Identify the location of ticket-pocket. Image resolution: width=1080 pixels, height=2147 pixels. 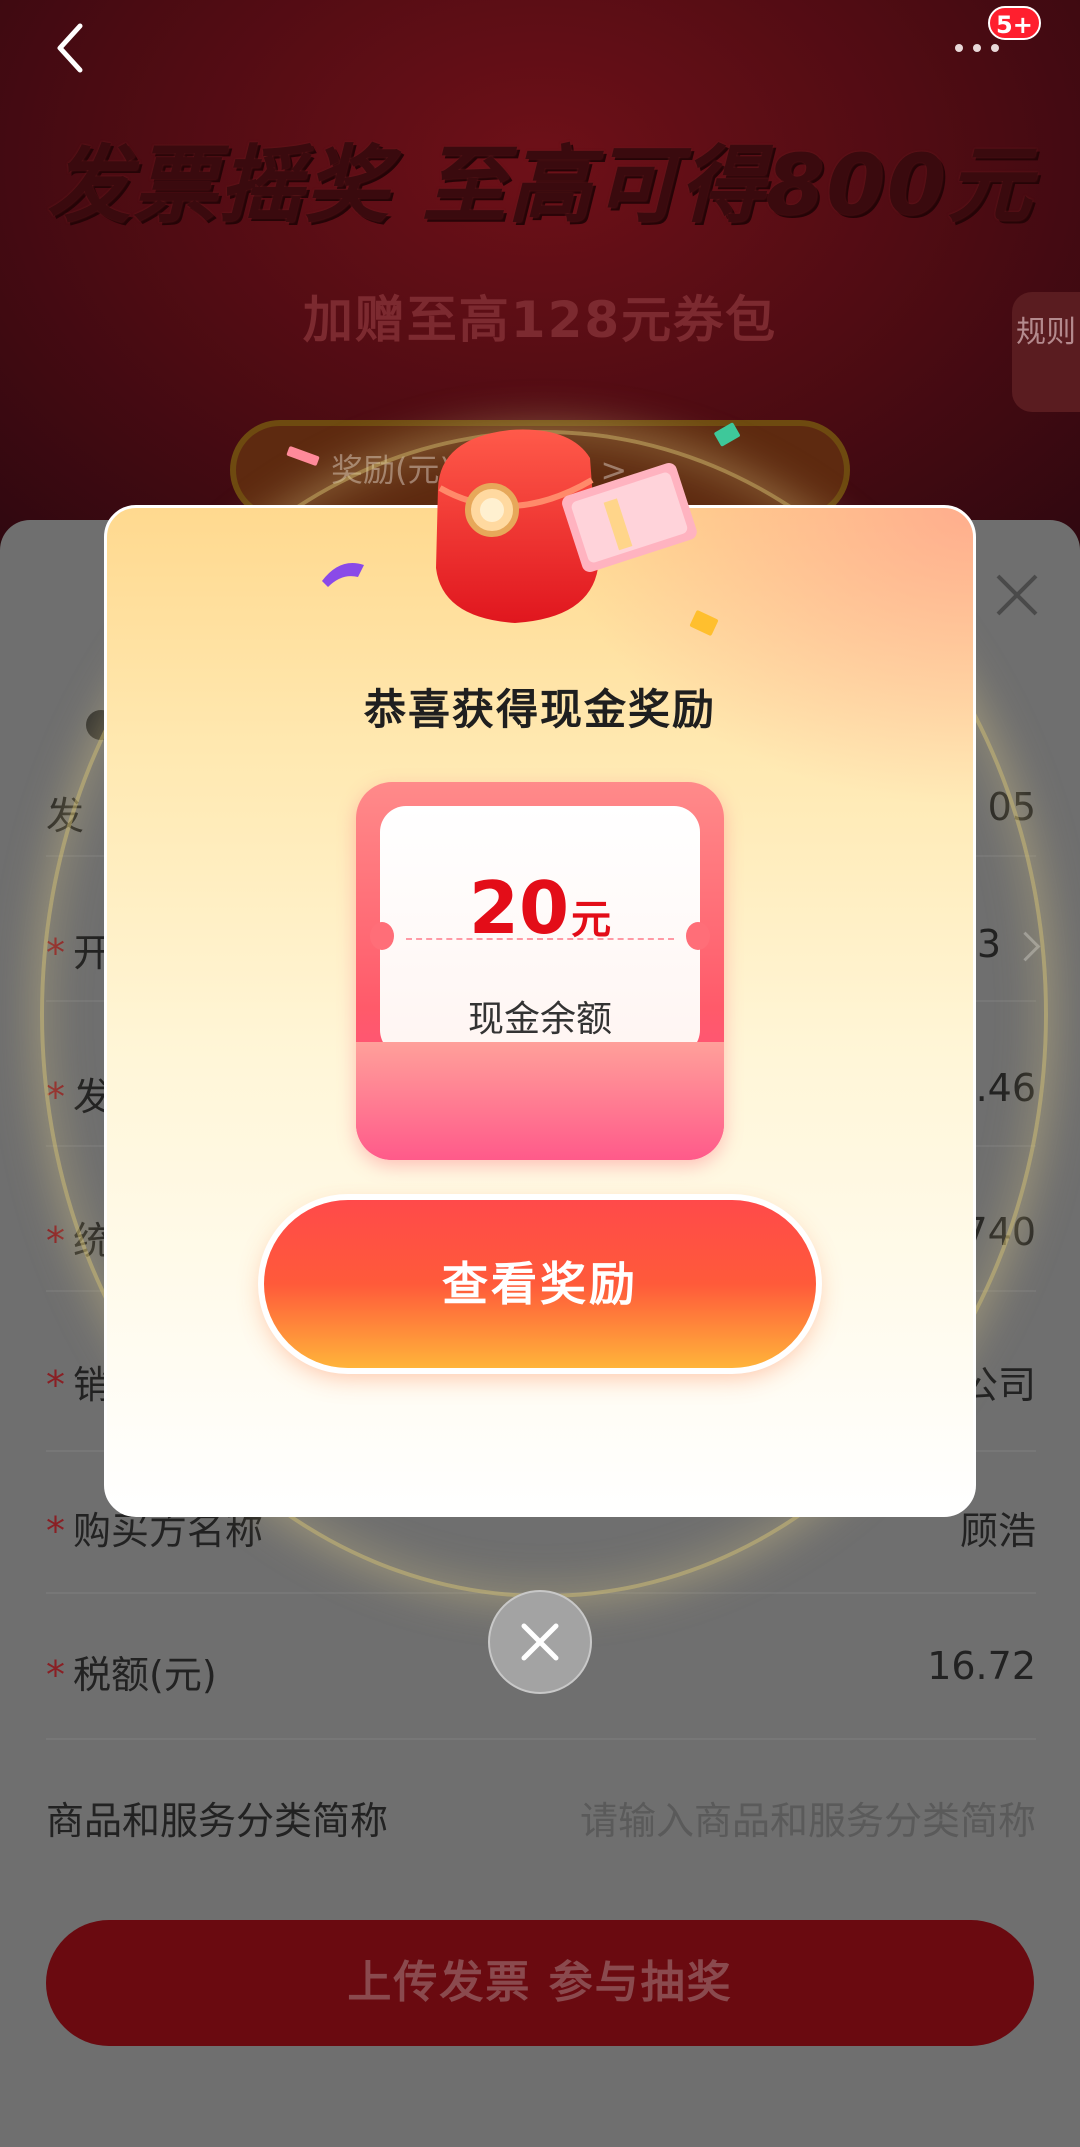
(540, 1101).